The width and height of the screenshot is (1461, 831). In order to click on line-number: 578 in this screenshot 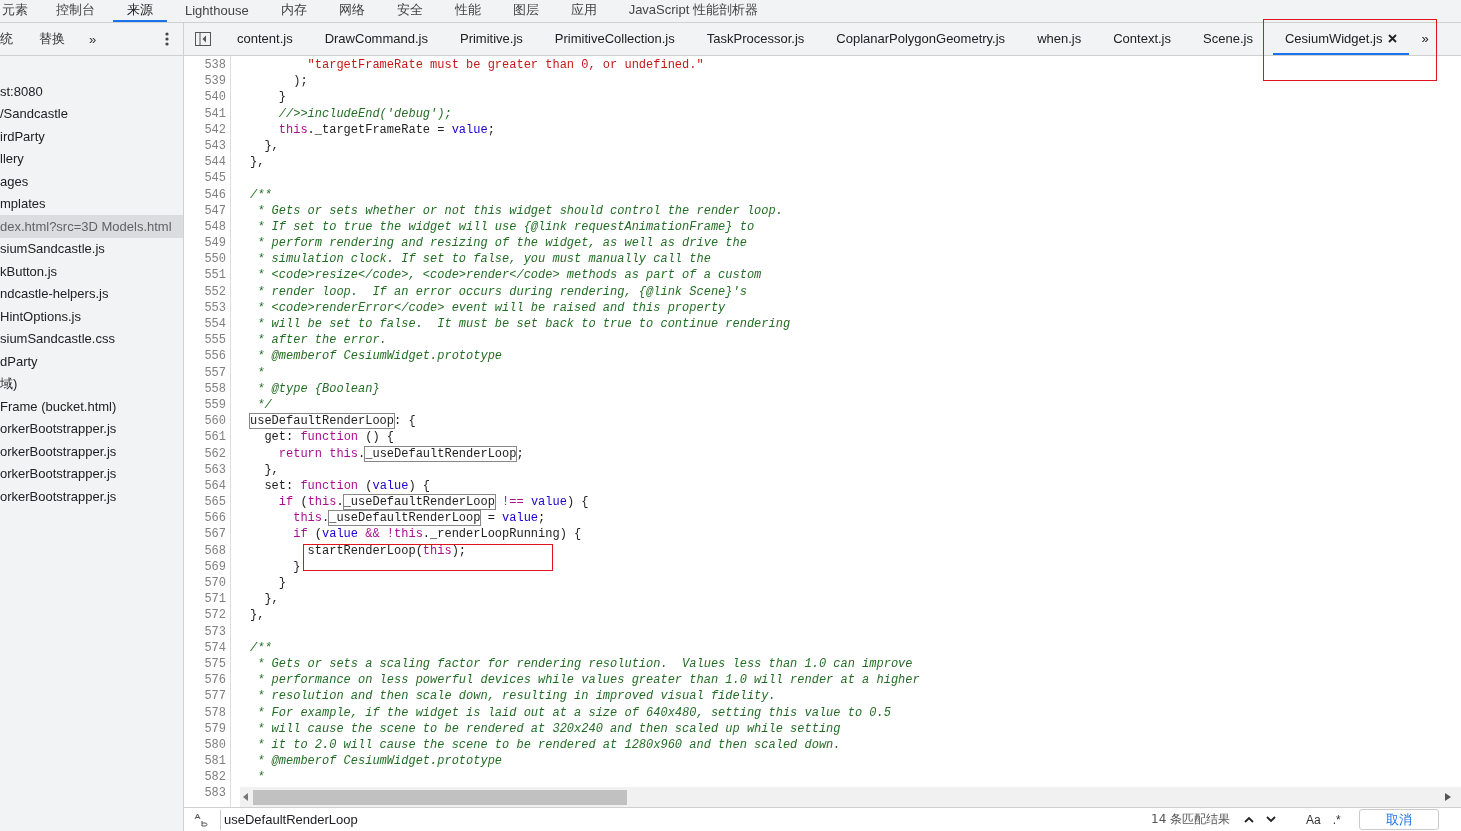, I will do `click(215, 712)`.